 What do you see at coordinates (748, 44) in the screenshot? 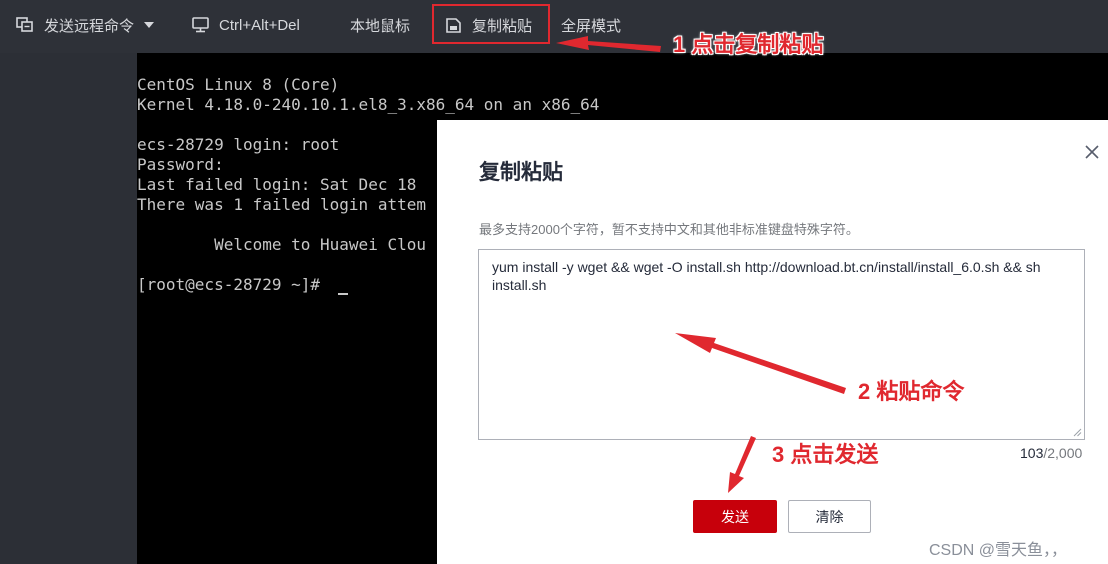
I see `annotation-step-1: 1 点击复制粘贴` at bounding box center [748, 44].